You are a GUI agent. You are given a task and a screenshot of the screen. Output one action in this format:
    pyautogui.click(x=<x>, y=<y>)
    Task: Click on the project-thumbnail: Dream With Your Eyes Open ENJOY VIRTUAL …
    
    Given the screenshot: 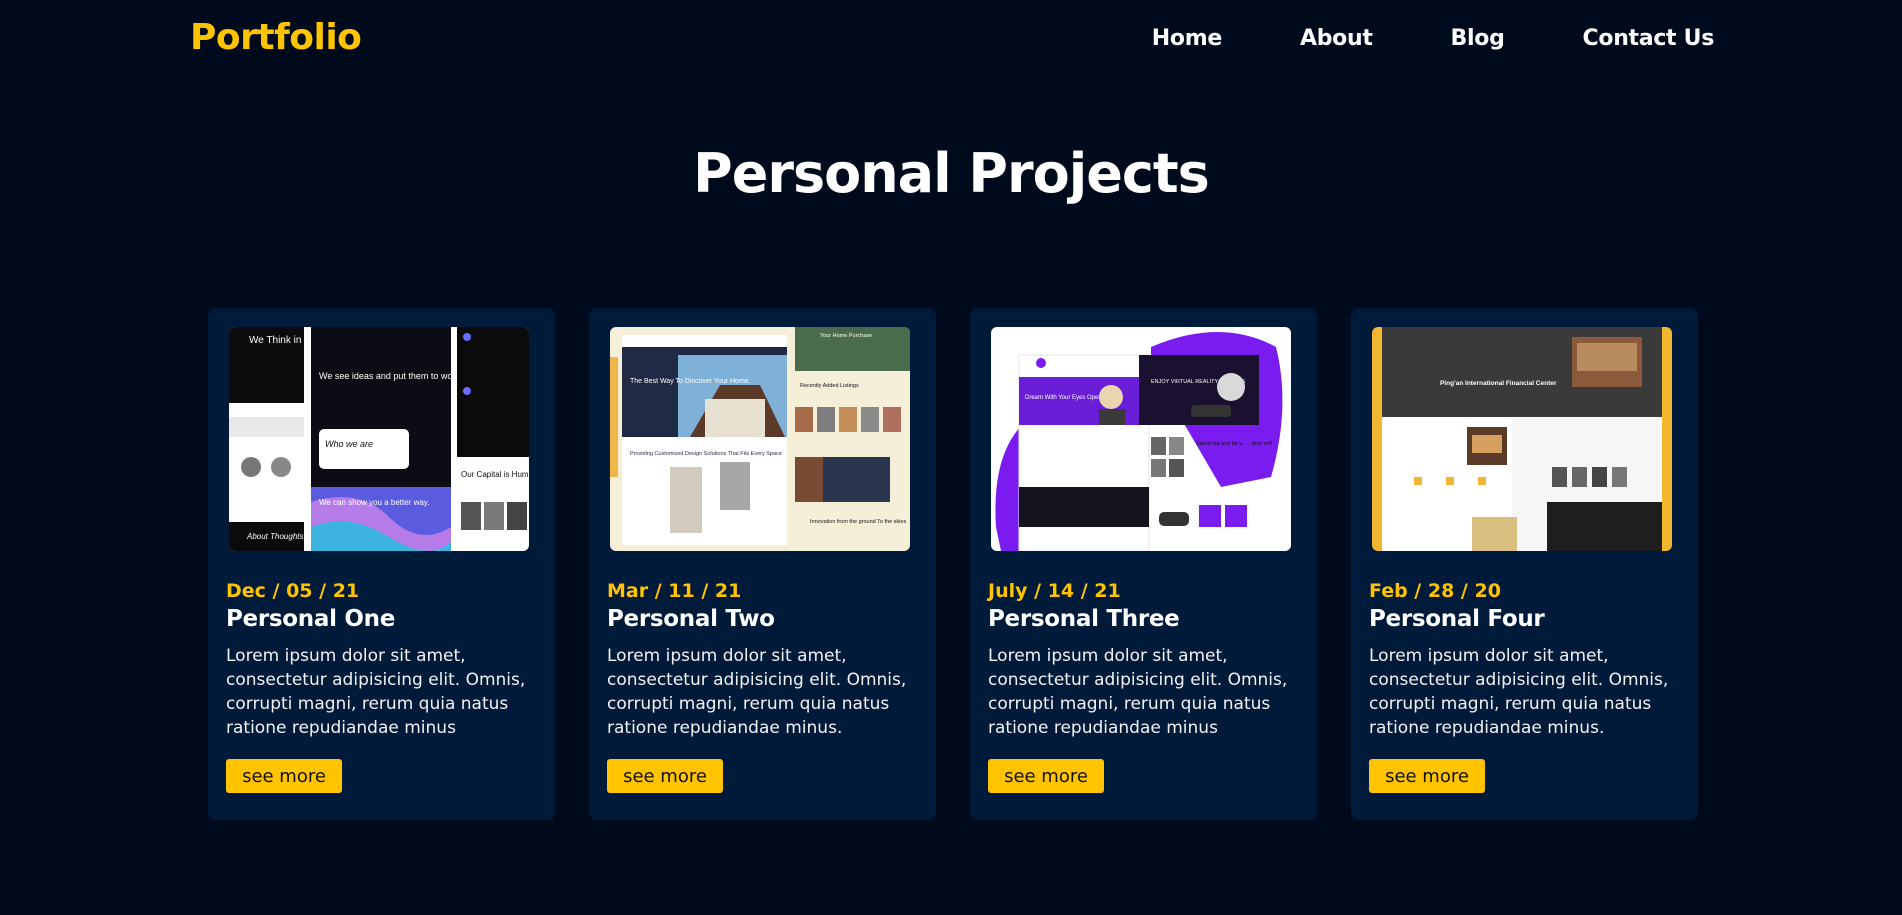 What is the action you would take?
    pyautogui.click(x=1141, y=439)
    